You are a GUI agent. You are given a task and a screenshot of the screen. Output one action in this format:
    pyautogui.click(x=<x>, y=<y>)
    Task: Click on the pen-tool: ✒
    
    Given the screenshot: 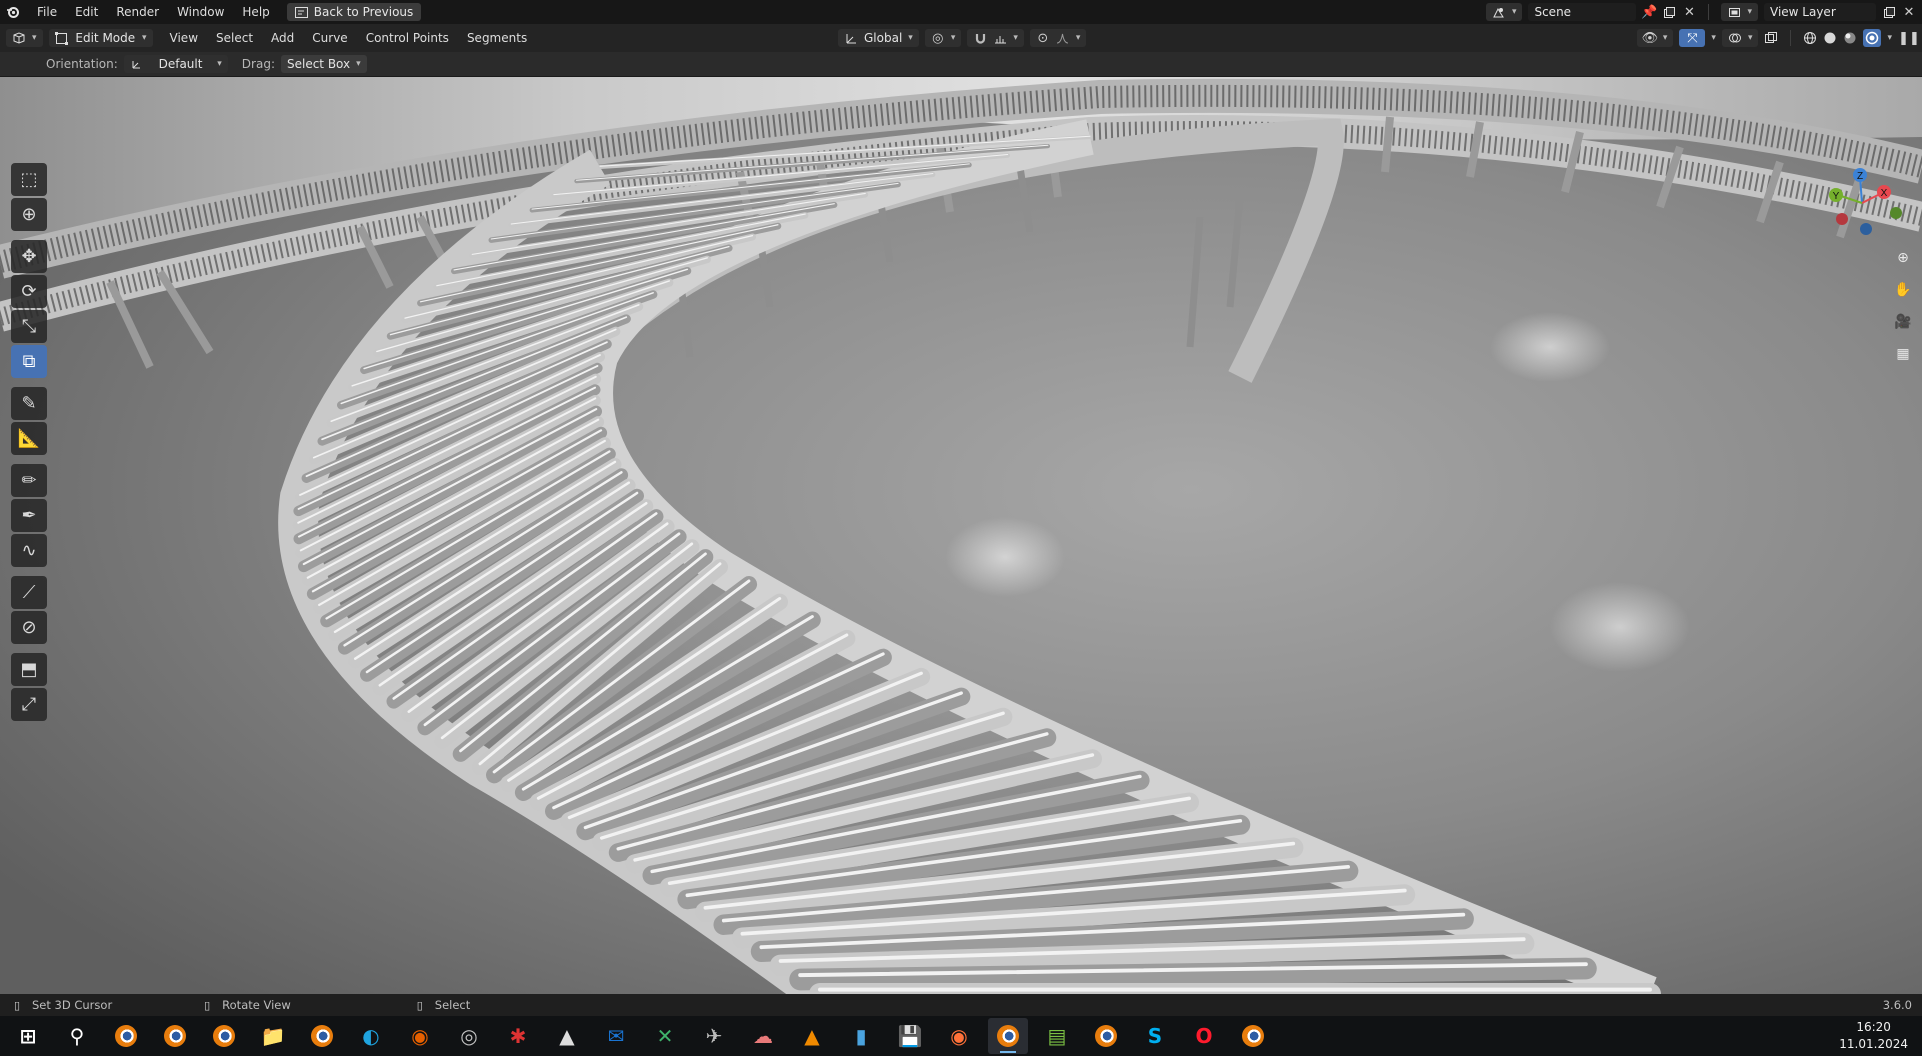 What is the action you would take?
    pyautogui.click(x=29, y=515)
    